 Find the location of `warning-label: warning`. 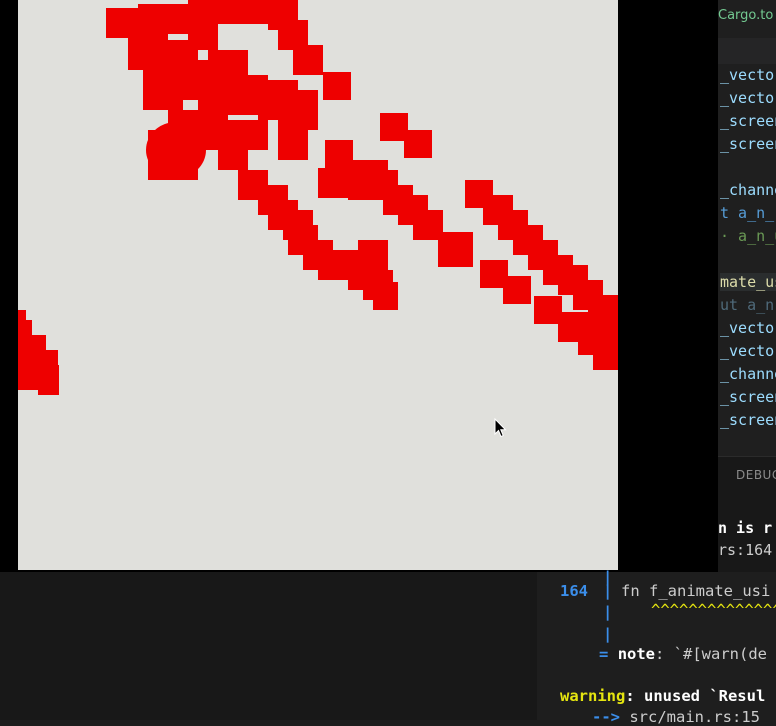

warning-label: warning is located at coordinates (593, 696).